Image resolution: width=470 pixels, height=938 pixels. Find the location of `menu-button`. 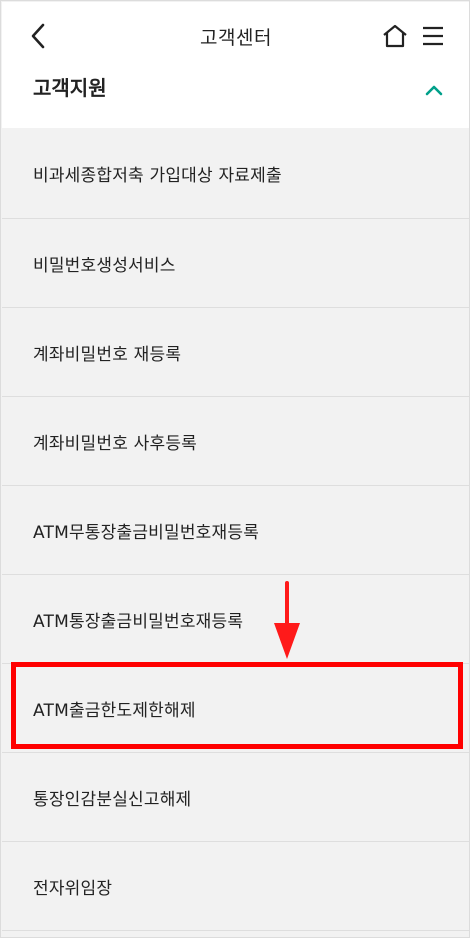

menu-button is located at coordinates (433, 36).